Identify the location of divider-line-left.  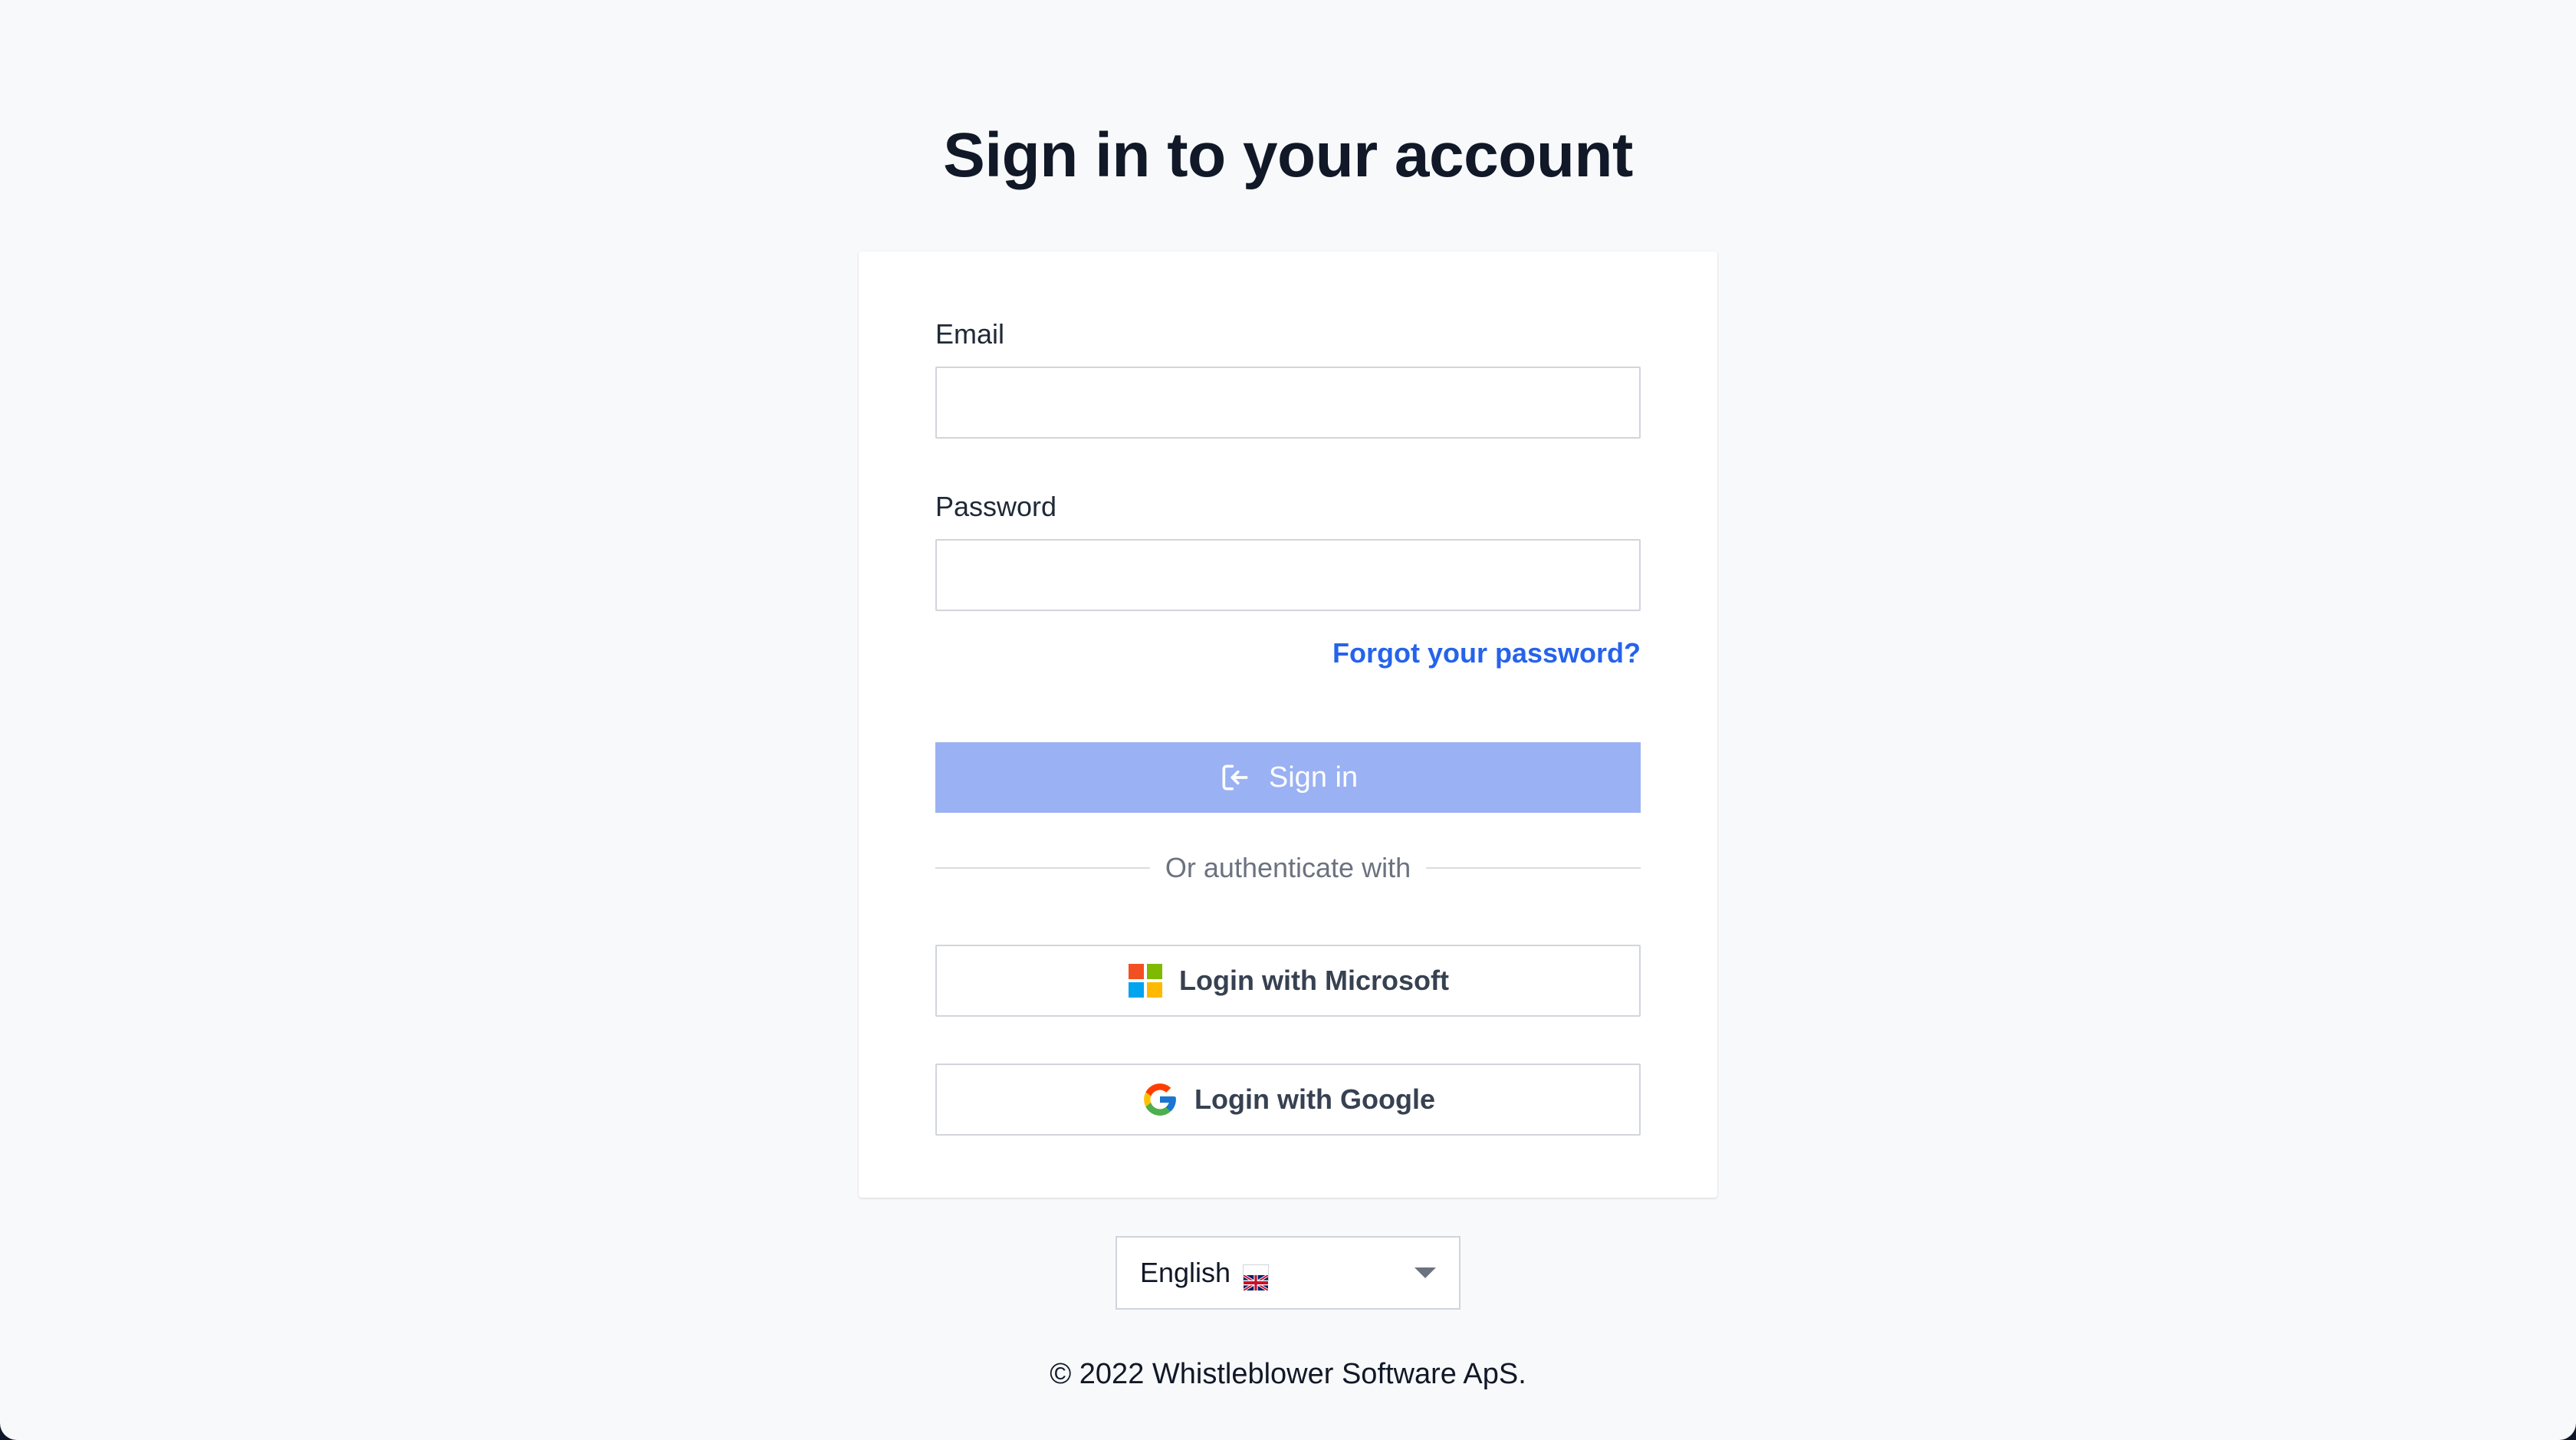
(1043, 868).